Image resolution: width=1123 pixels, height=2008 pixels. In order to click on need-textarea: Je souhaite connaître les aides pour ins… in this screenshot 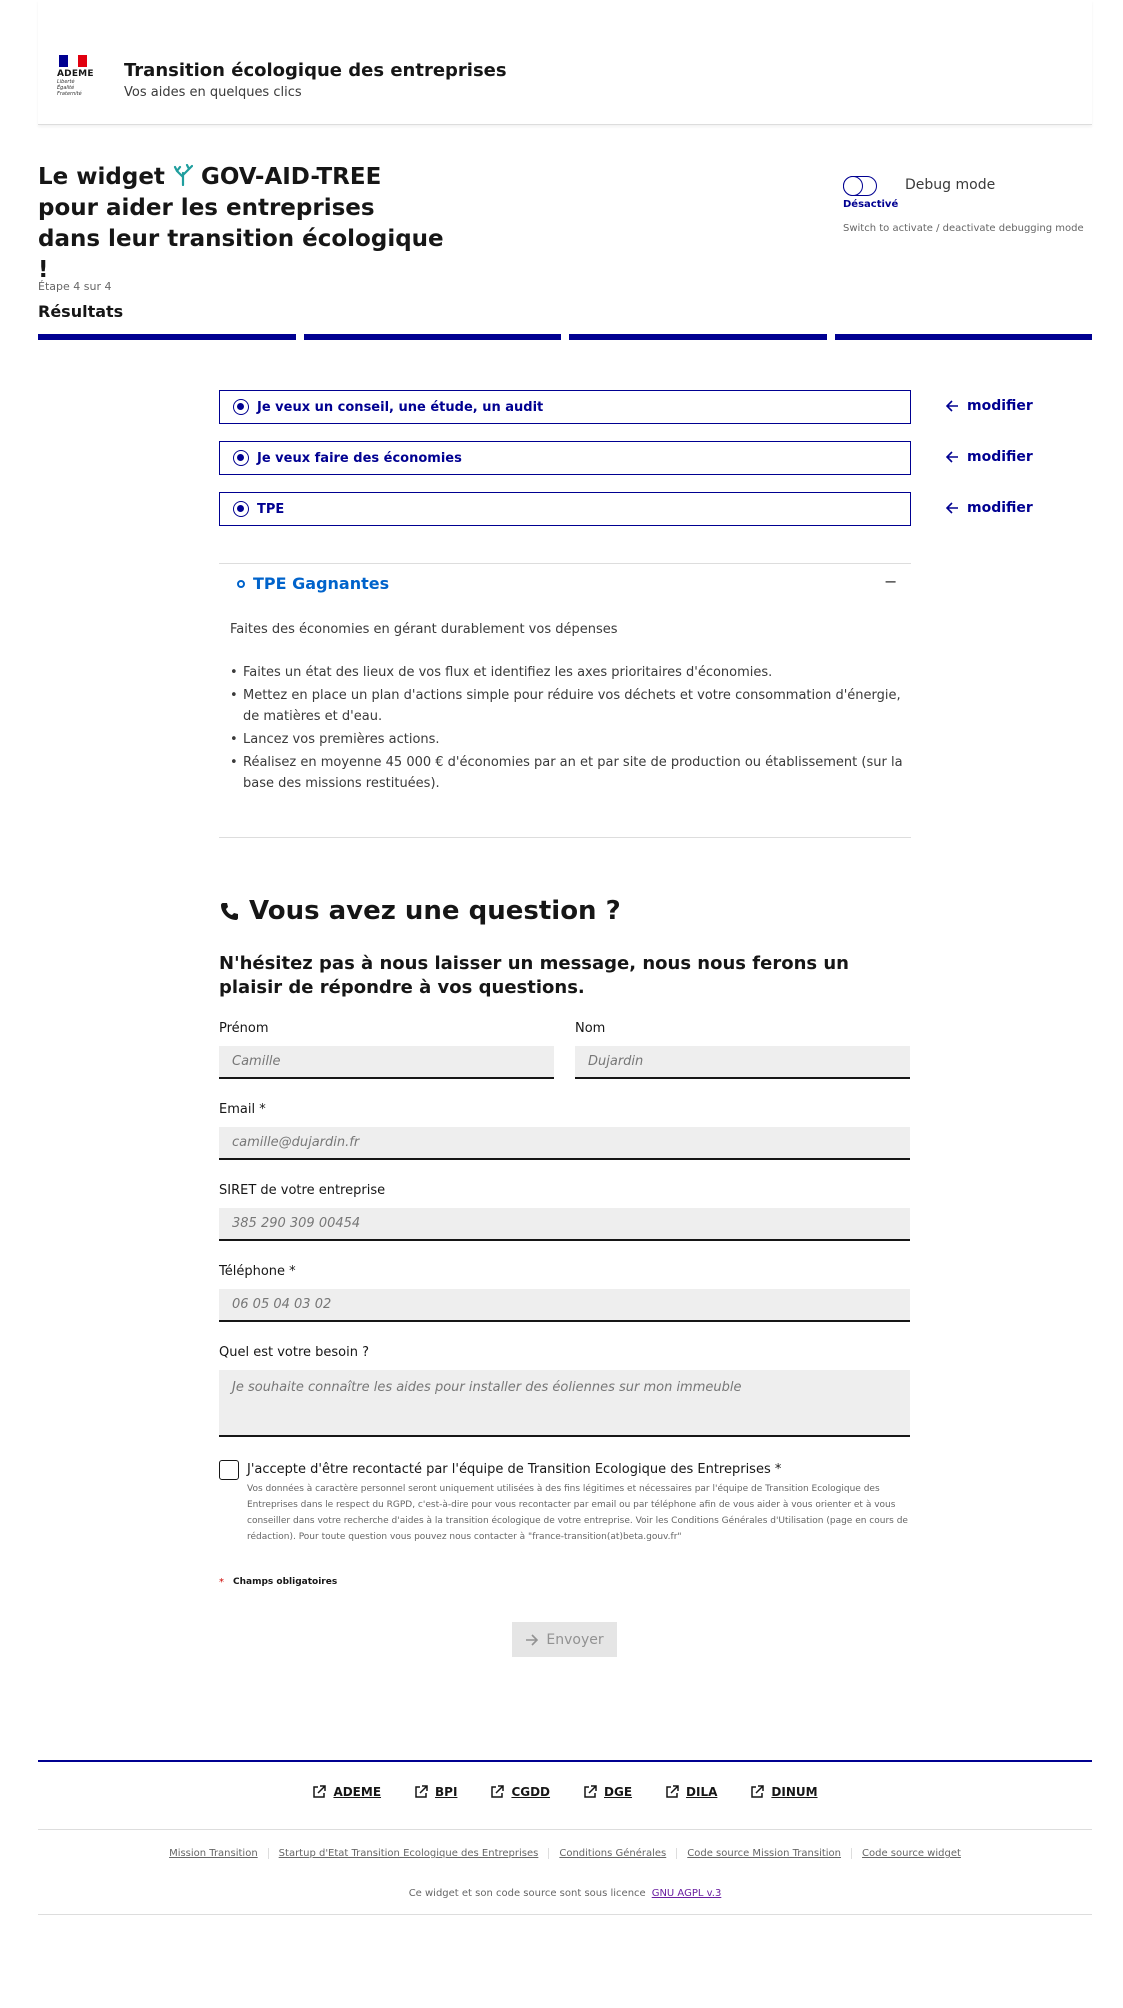, I will do `click(564, 1403)`.